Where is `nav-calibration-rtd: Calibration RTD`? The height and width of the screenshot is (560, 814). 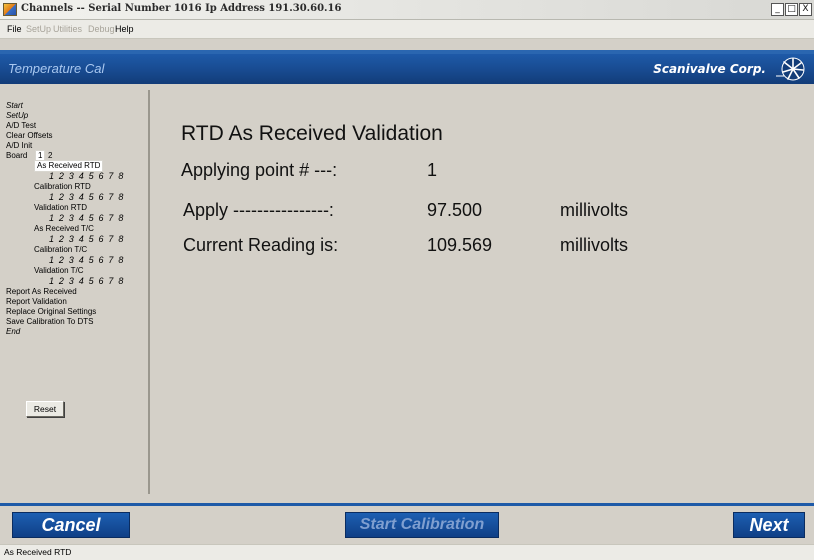
nav-calibration-rtd: Calibration RTD is located at coordinates (62, 187).